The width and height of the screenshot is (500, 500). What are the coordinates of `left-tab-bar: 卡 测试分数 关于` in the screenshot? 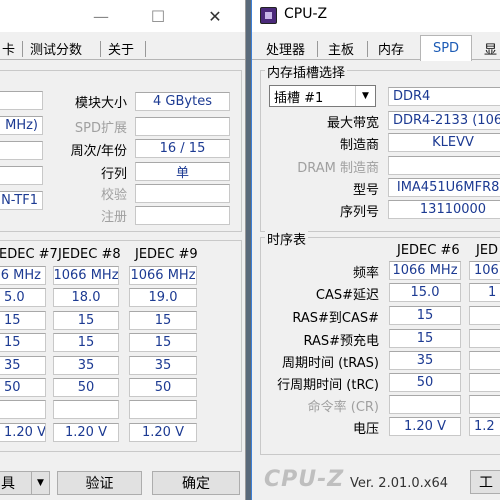 It's located at (122, 46).